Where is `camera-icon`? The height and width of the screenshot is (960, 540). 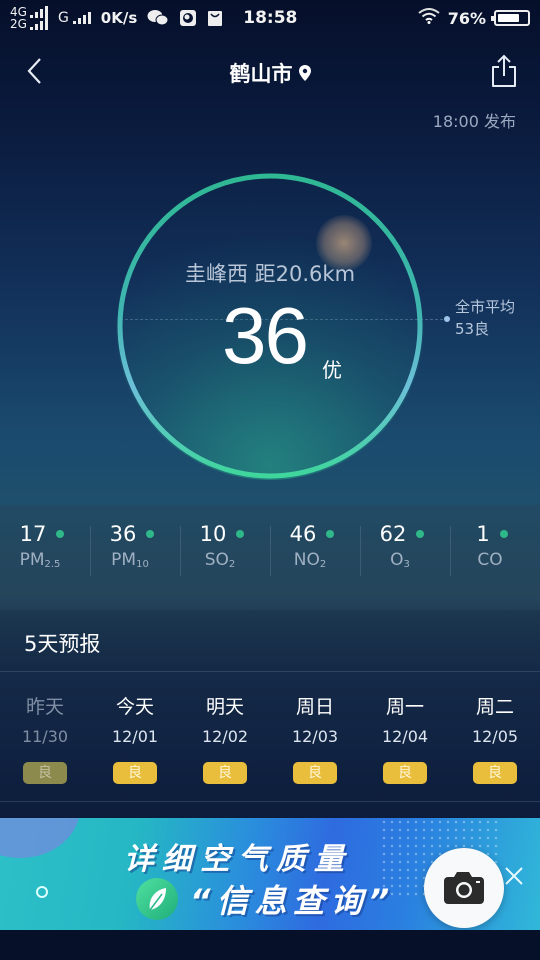
camera-icon is located at coordinates (464, 888).